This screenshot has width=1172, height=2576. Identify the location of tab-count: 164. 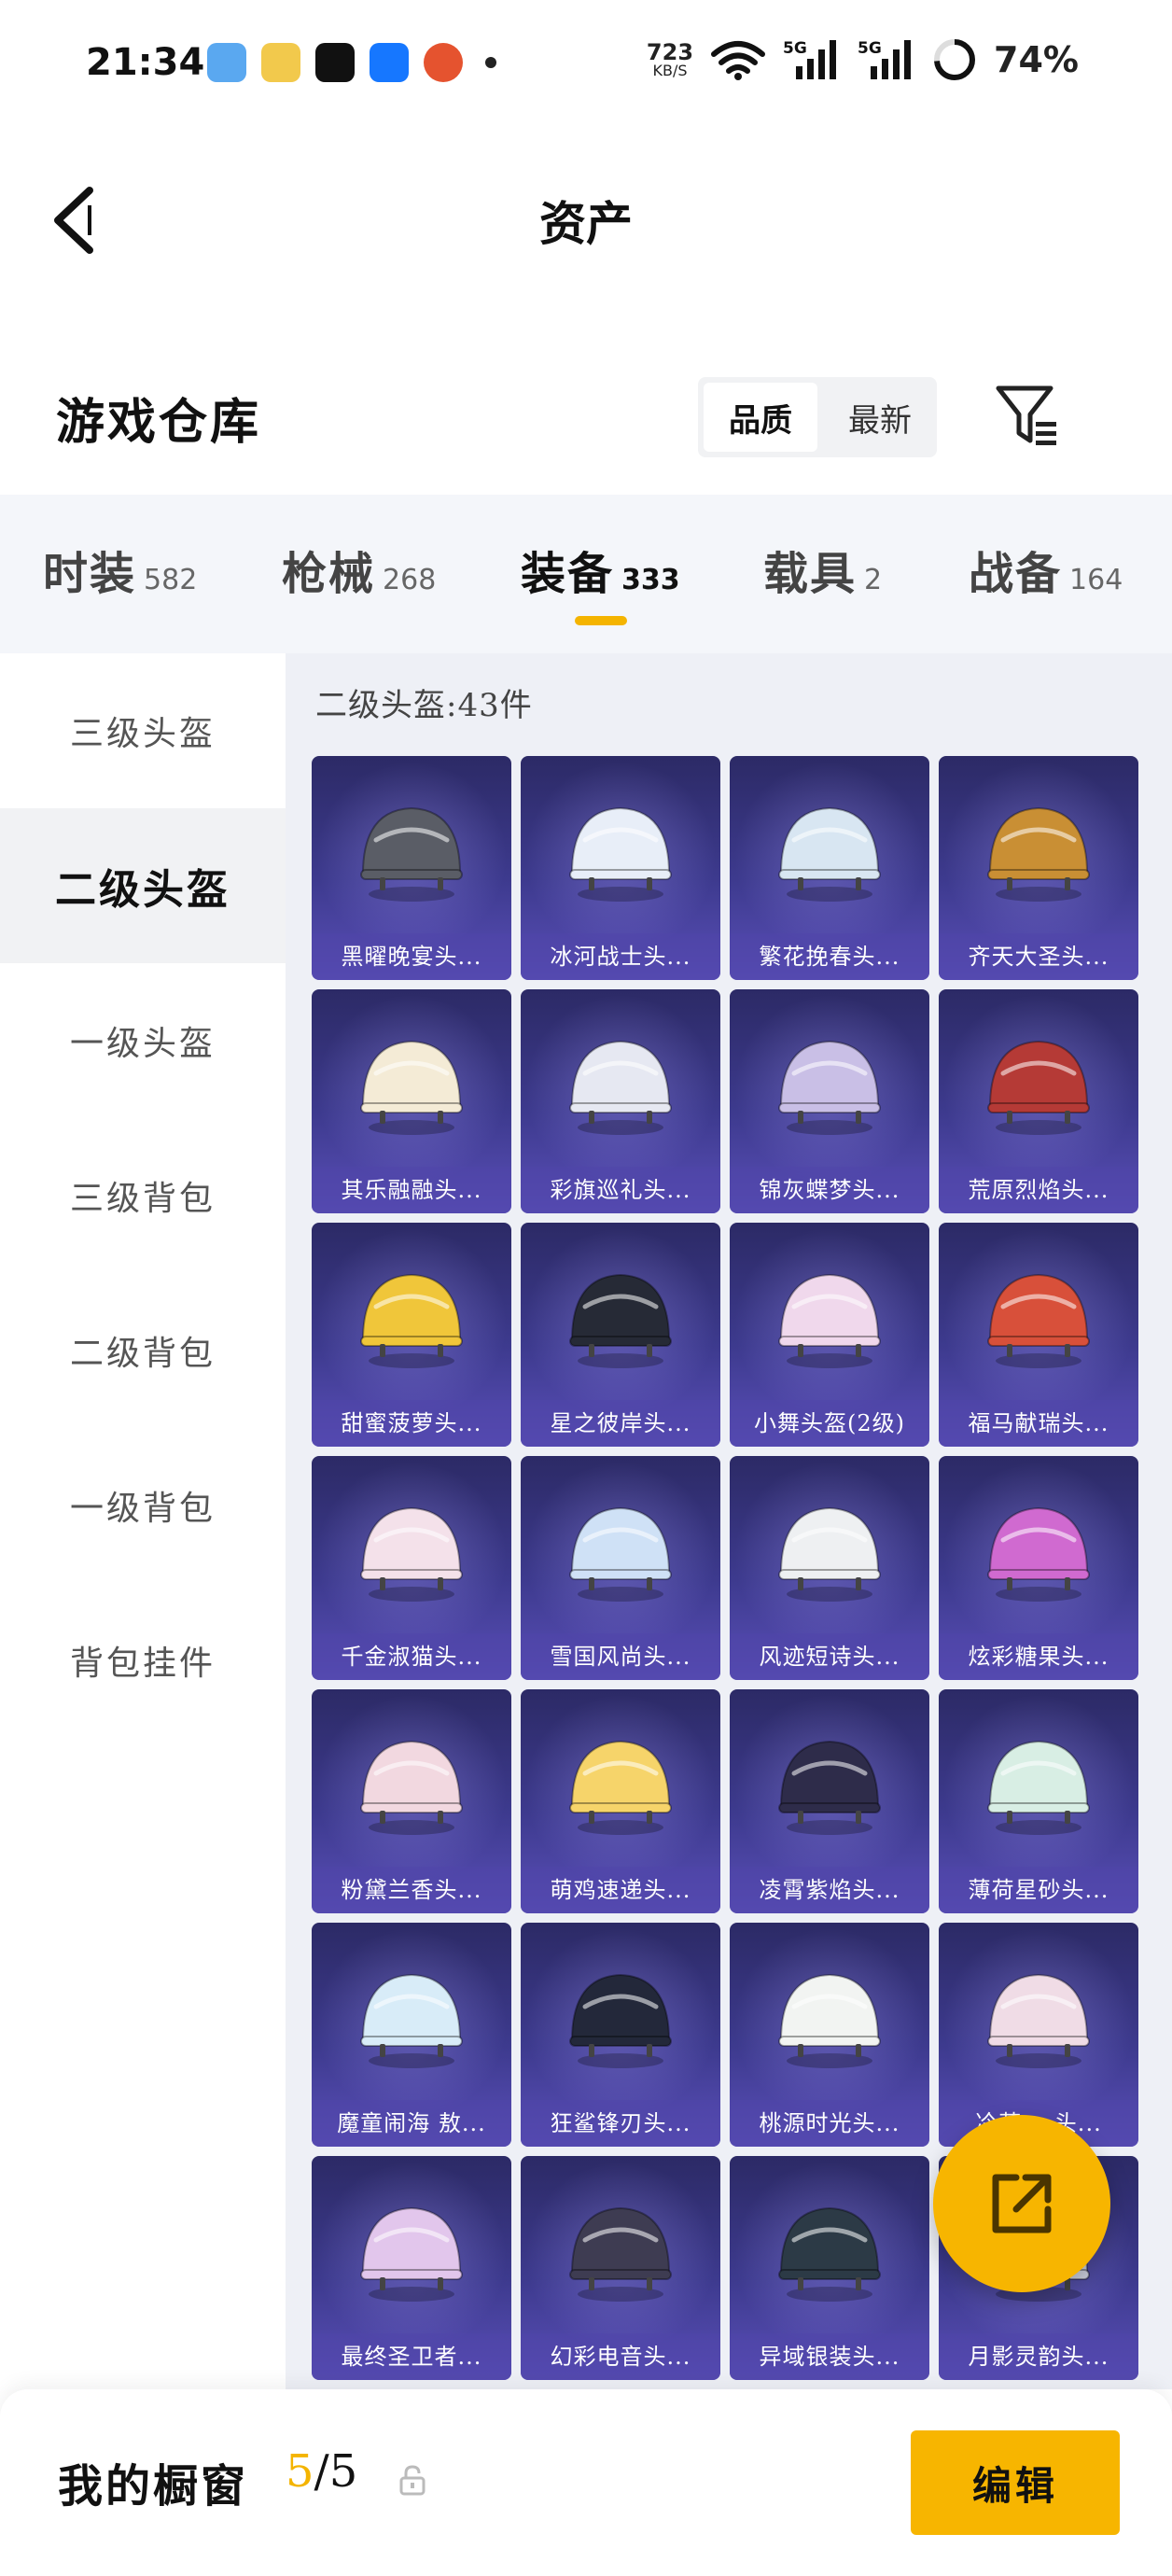
(1096, 580).